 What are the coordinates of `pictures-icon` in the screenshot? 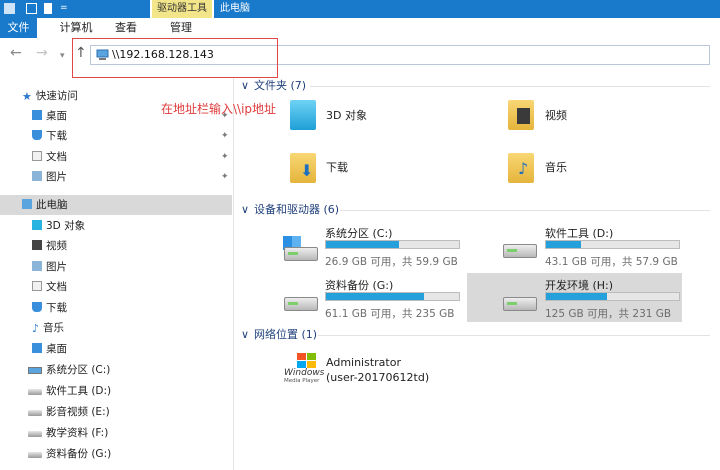 It's located at (37, 266).